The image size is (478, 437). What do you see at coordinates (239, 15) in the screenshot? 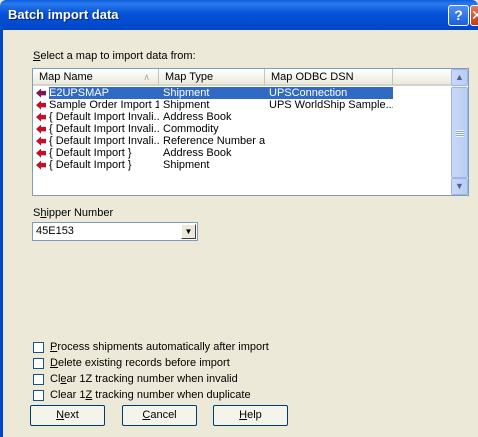
I see `title-bar: Batch import data ? ✕` at bounding box center [239, 15].